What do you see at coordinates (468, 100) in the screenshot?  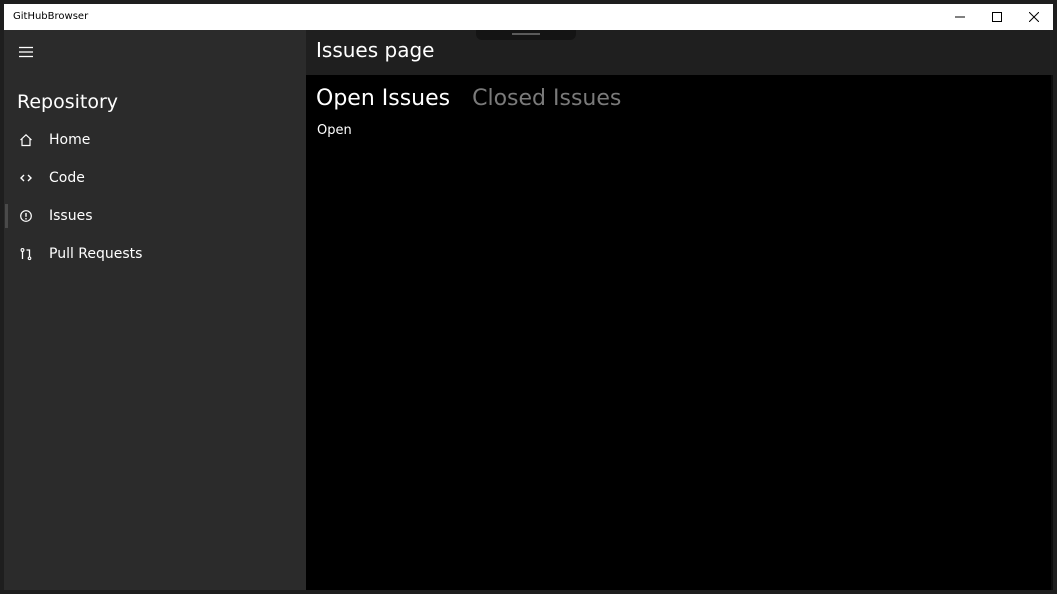 I see `pivot-tabs: Open Issues Closed Issues` at bounding box center [468, 100].